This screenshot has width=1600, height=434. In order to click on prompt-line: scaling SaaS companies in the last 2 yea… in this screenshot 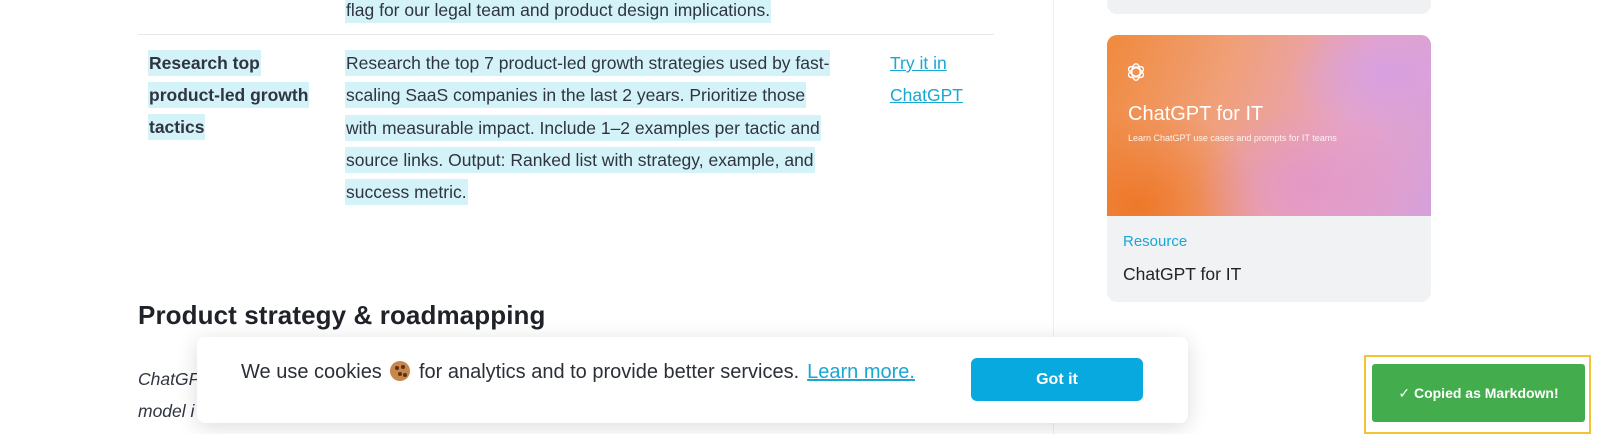, I will do `click(576, 95)`.